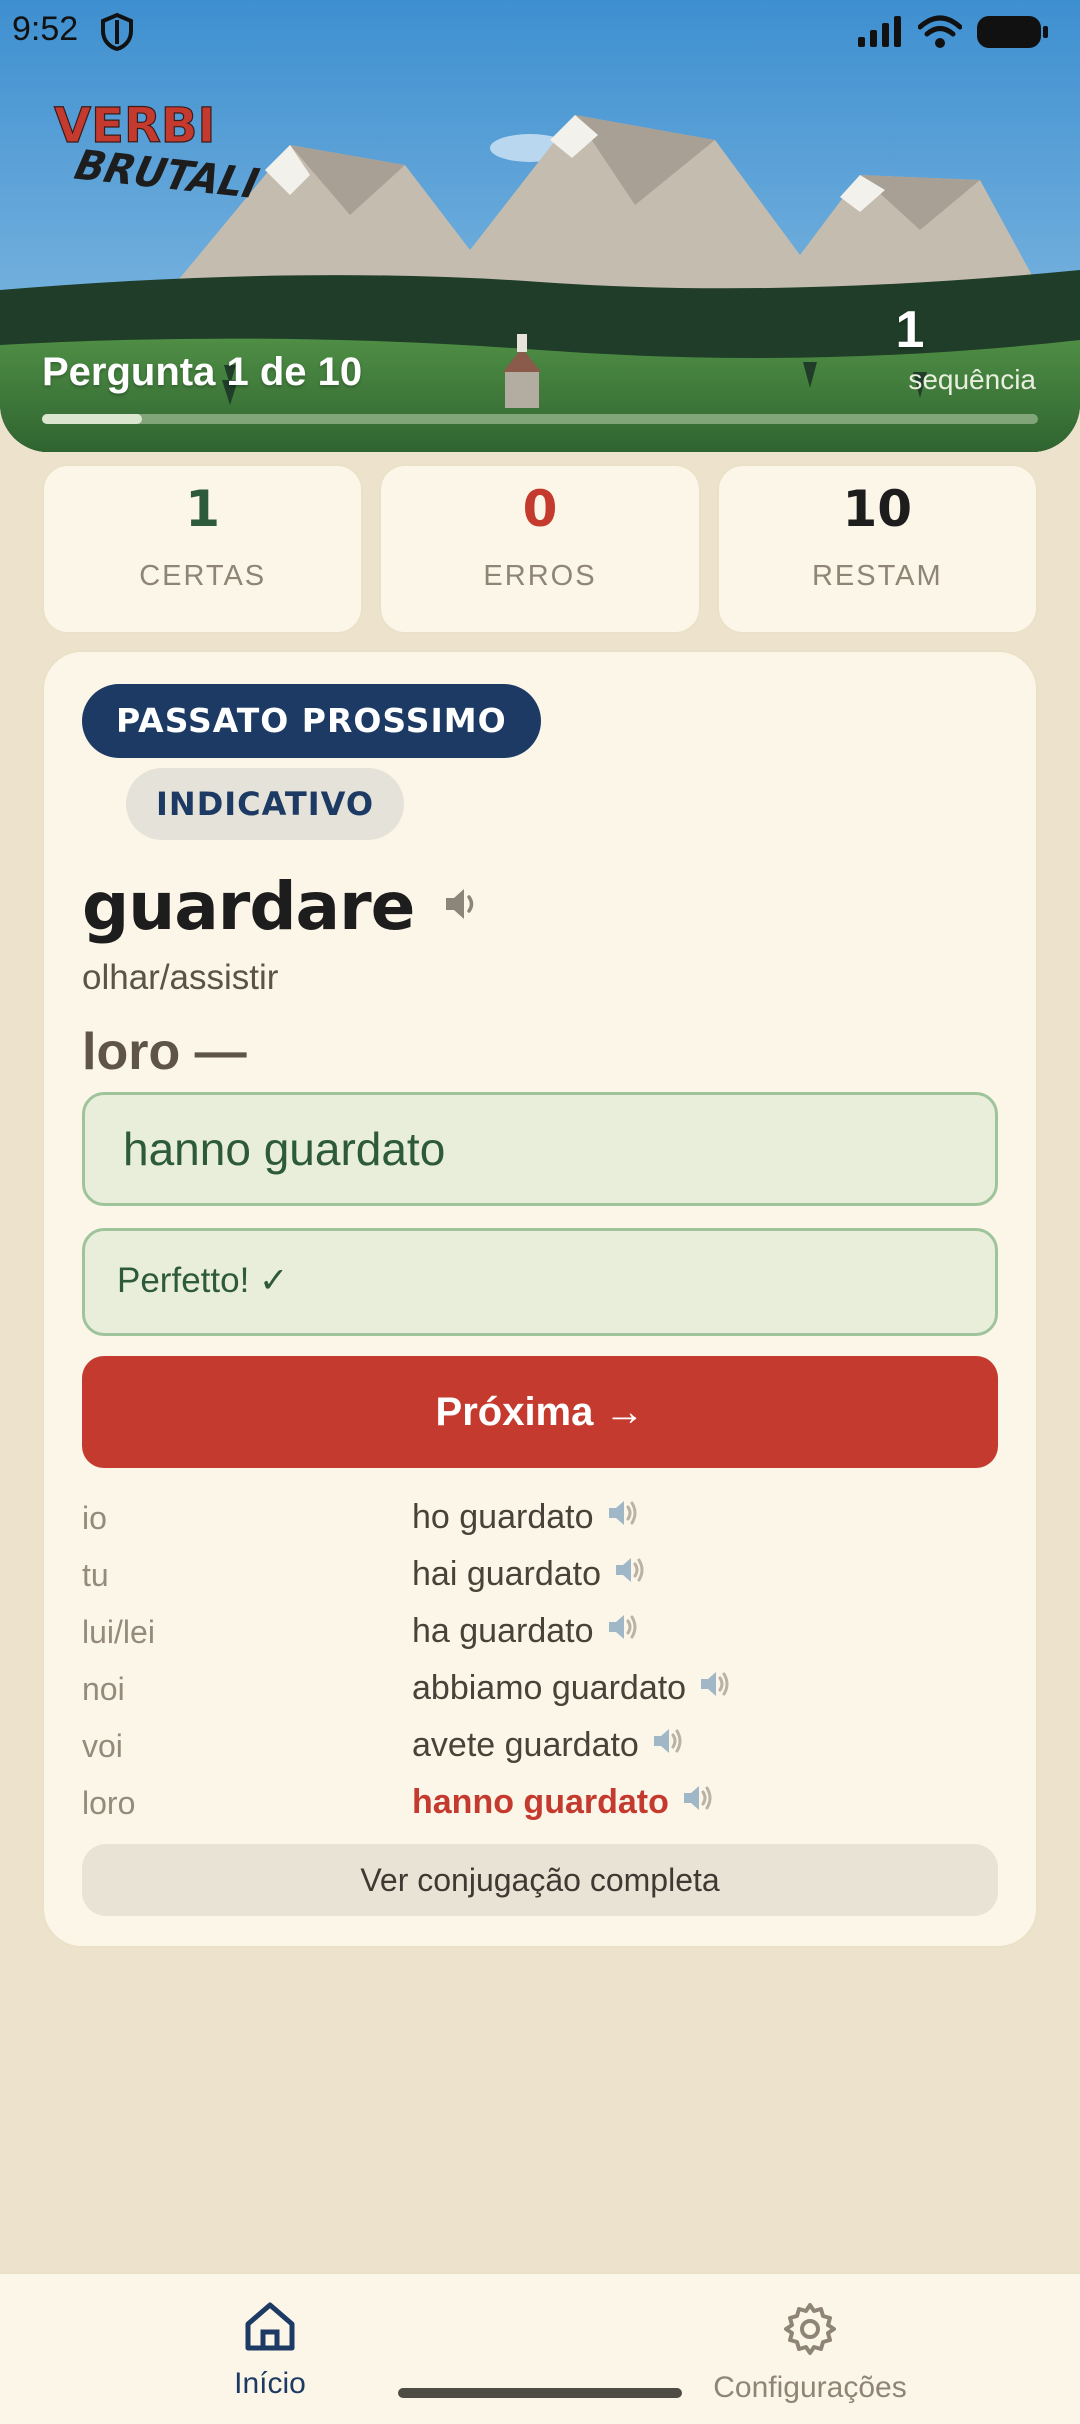 The width and height of the screenshot is (1080, 2424). I want to click on stat-errors-label: ERROS, so click(540, 576).